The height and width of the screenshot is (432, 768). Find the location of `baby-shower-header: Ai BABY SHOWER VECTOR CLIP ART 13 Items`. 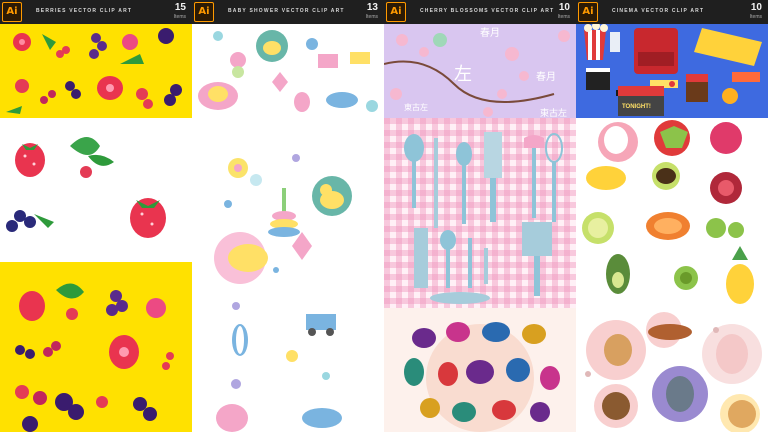

baby-shower-header: Ai BABY SHOWER VECTOR CLIP ART 13 Items is located at coordinates (288, 12).